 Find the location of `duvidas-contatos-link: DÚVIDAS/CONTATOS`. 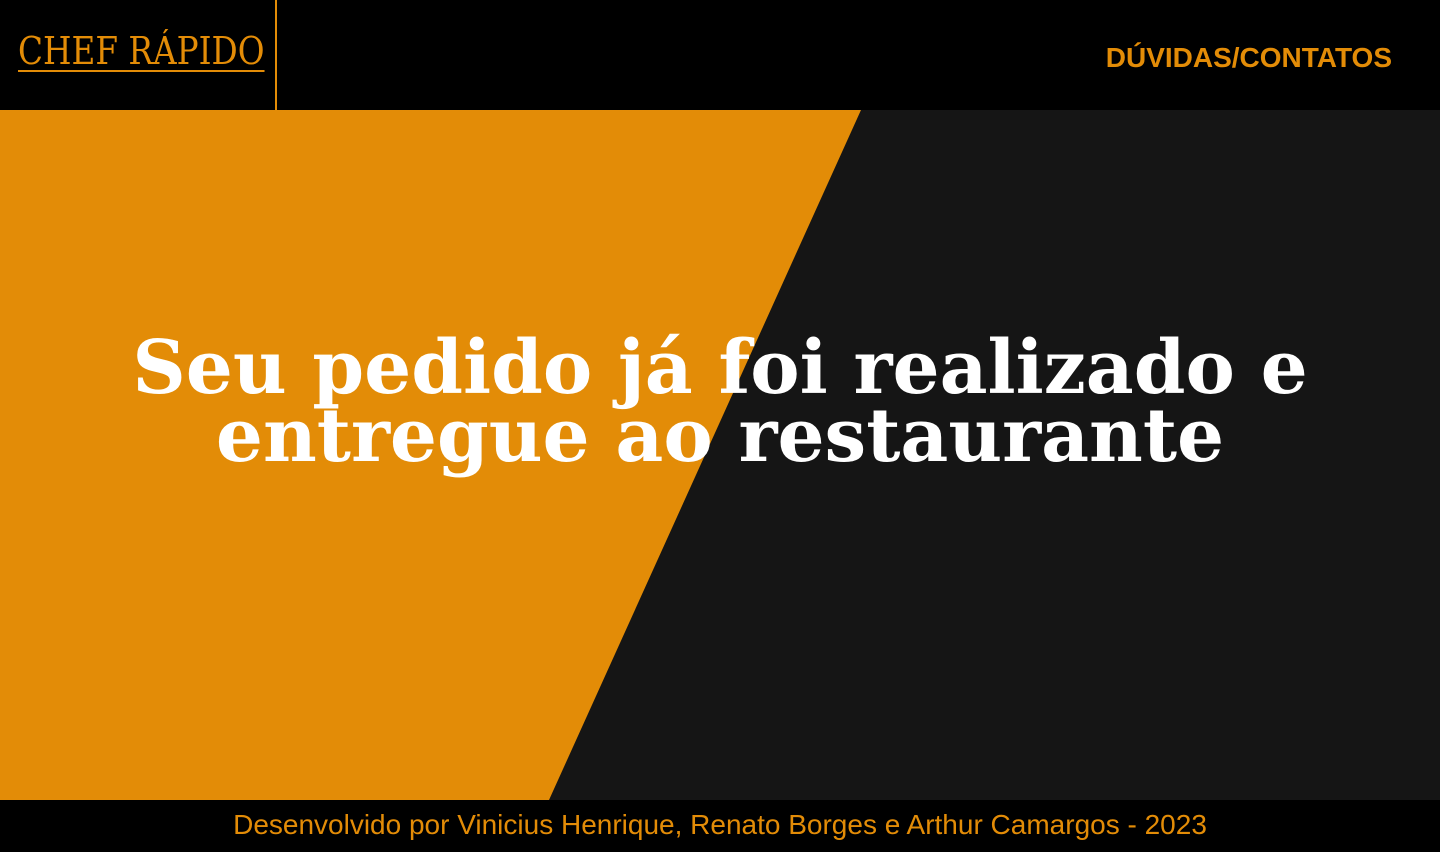

duvidas-contatos-link: DÚVIDAS/CONTATOS is located at coordinates (1249, 58).